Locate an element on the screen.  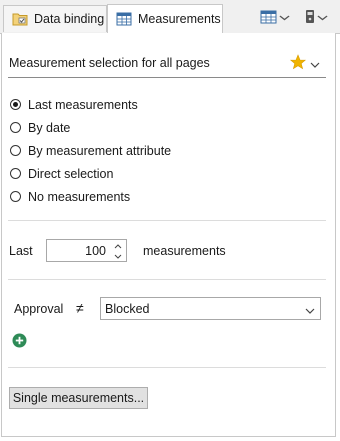
tab-data-binding: Data binding is located at coordinates (55, 18).